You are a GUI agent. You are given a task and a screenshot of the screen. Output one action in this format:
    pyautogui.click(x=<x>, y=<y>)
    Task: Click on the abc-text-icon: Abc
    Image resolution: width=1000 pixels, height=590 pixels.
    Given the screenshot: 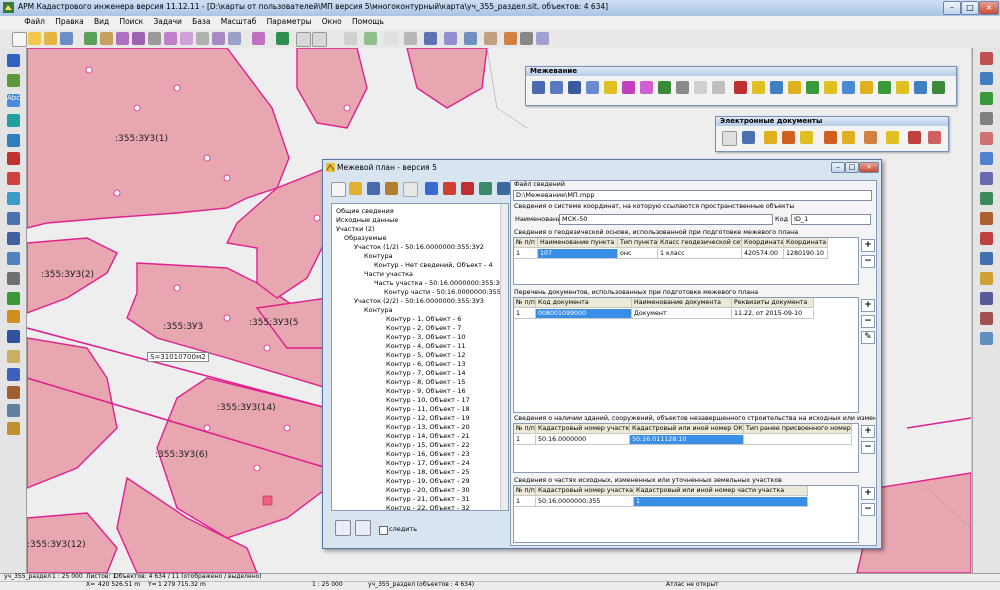 What is the action you would take?
    pyautogui.click(x=13, y=100)
    